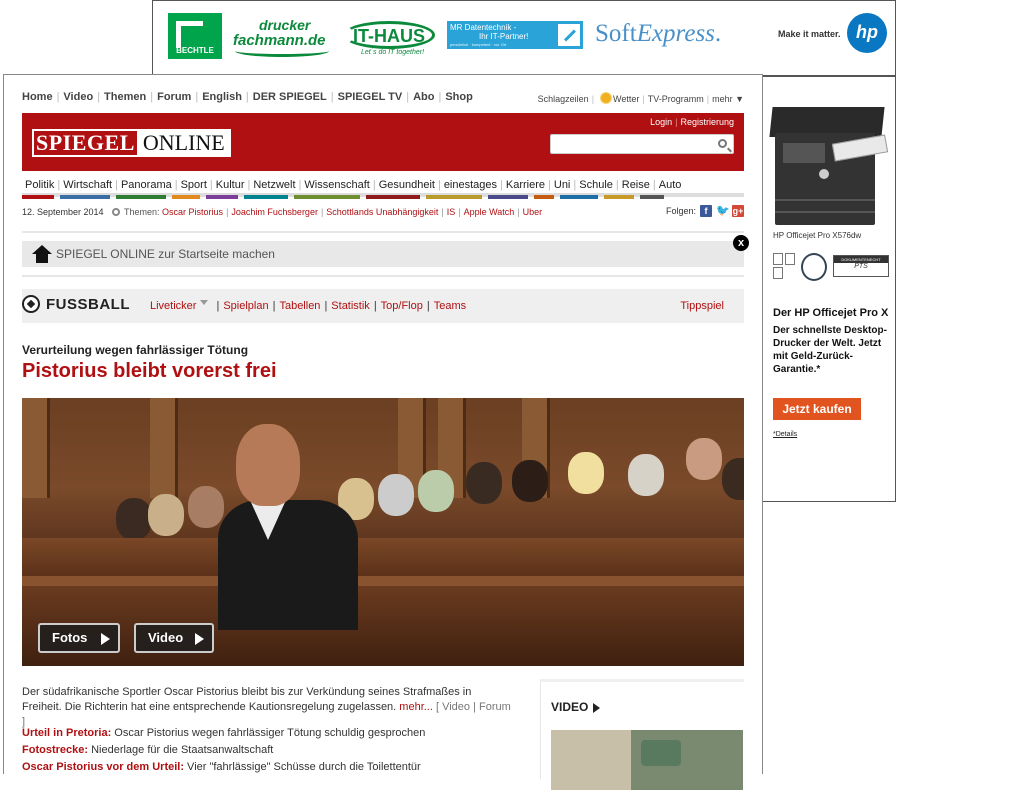 This screenshot has width=1024, height=790. Describe the element at coordinates (738, 211) in the screenshot. I see `google-plus-icon: g+` at that location.